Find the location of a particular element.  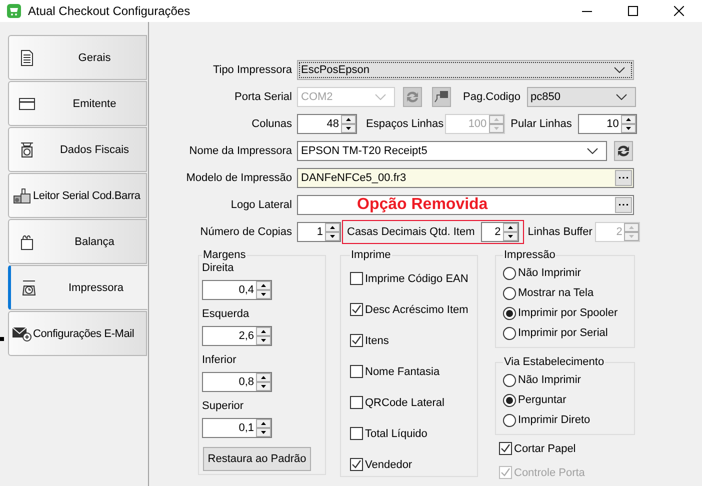

checkbox-label: Total Líquido is located at coordinates (396, 434).